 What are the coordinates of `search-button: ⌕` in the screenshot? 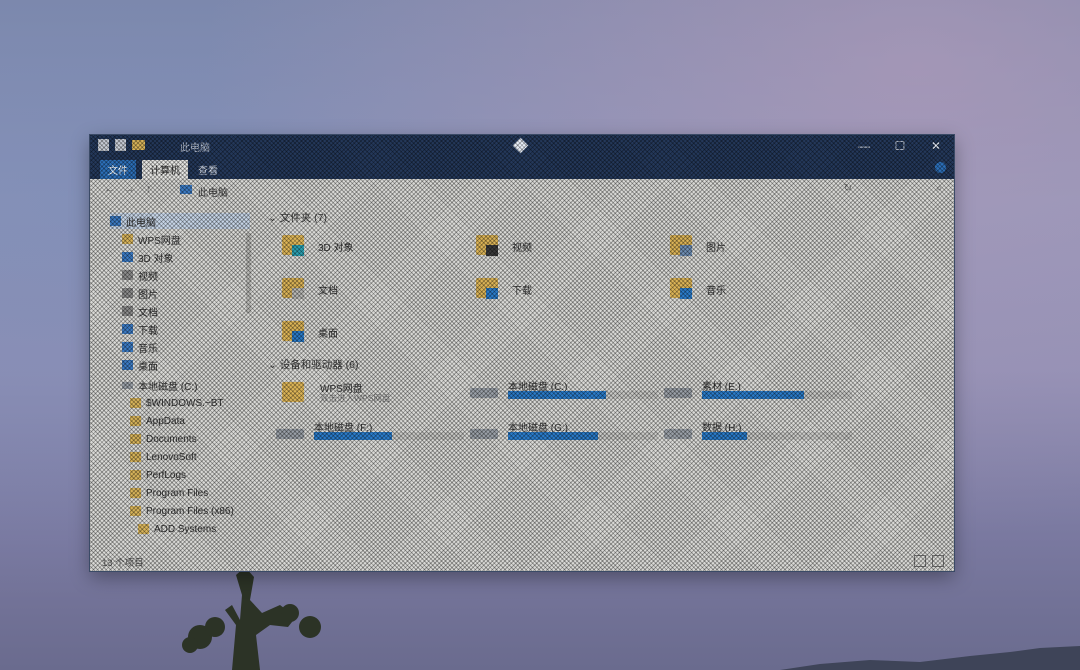 It's located at (939, 188).